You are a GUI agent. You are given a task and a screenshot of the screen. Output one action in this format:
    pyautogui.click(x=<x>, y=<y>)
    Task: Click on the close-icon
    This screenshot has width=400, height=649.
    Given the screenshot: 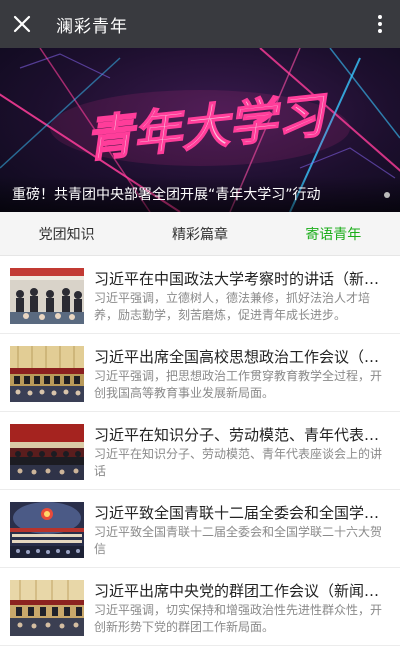 What is the action you would take?
    pyautogui.click(x=22, y=24)
    